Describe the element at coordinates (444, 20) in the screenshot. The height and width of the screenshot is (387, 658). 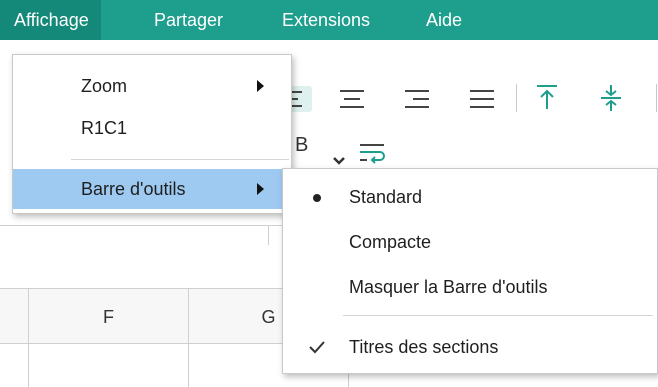
I see `menu-aide: Aide` at that location.